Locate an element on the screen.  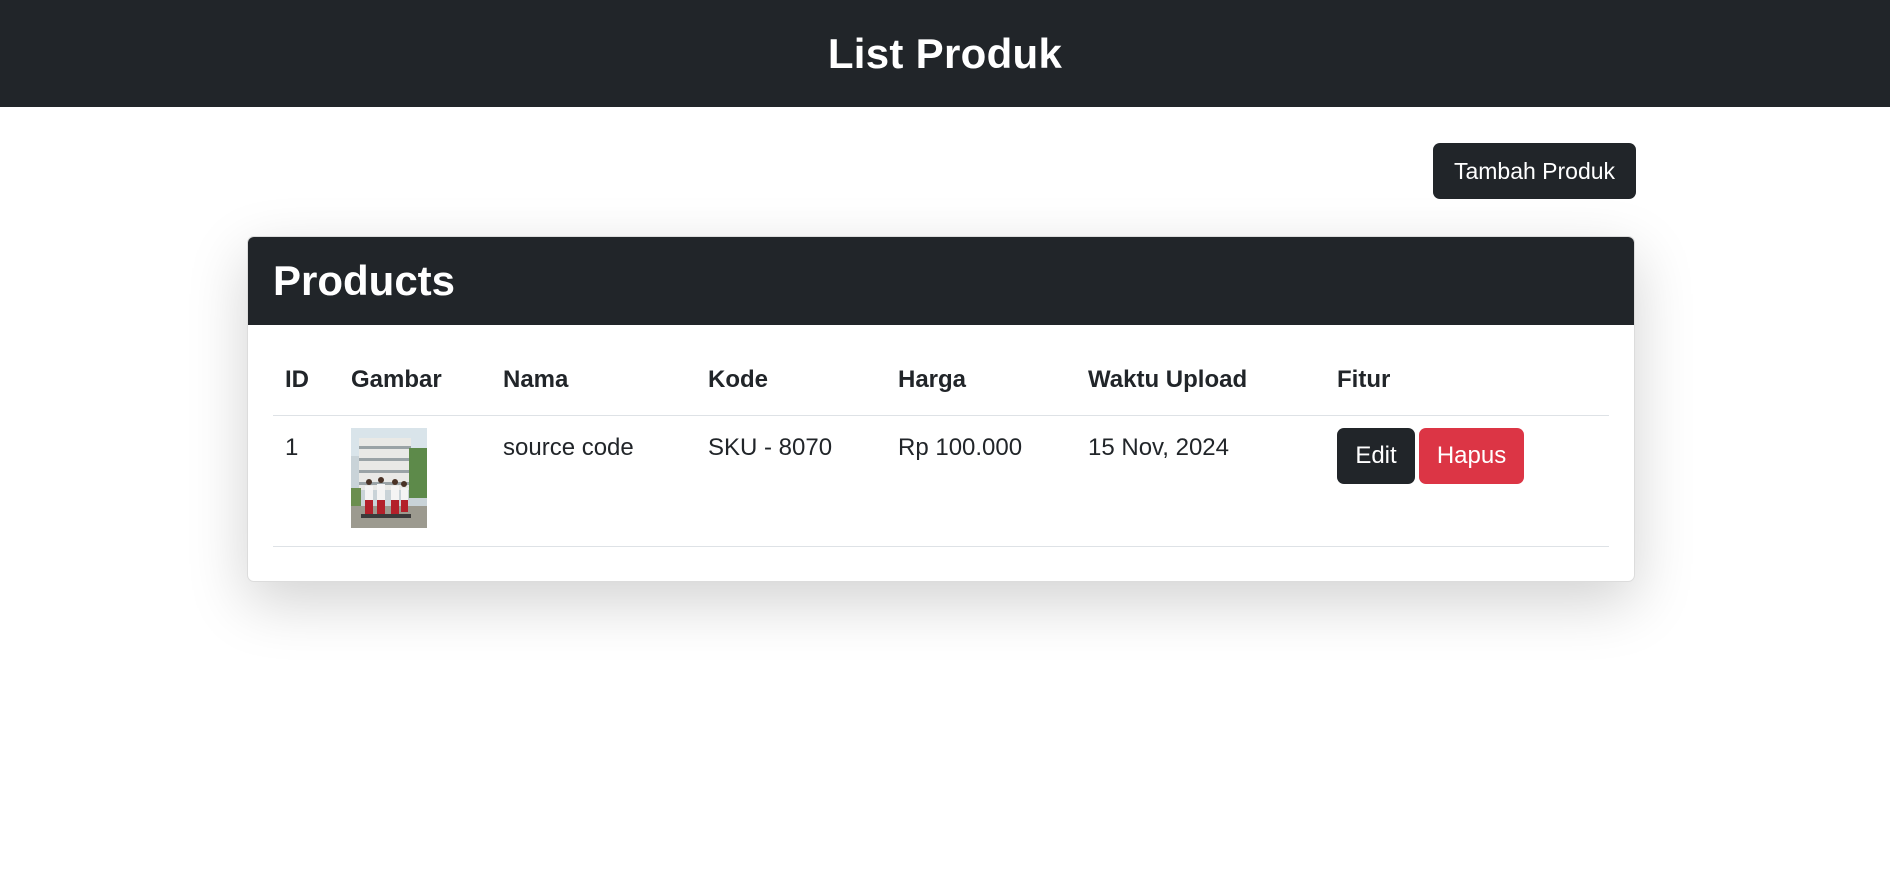
cell-harga: Rp 100.000 is located at coordinates (981, 481).